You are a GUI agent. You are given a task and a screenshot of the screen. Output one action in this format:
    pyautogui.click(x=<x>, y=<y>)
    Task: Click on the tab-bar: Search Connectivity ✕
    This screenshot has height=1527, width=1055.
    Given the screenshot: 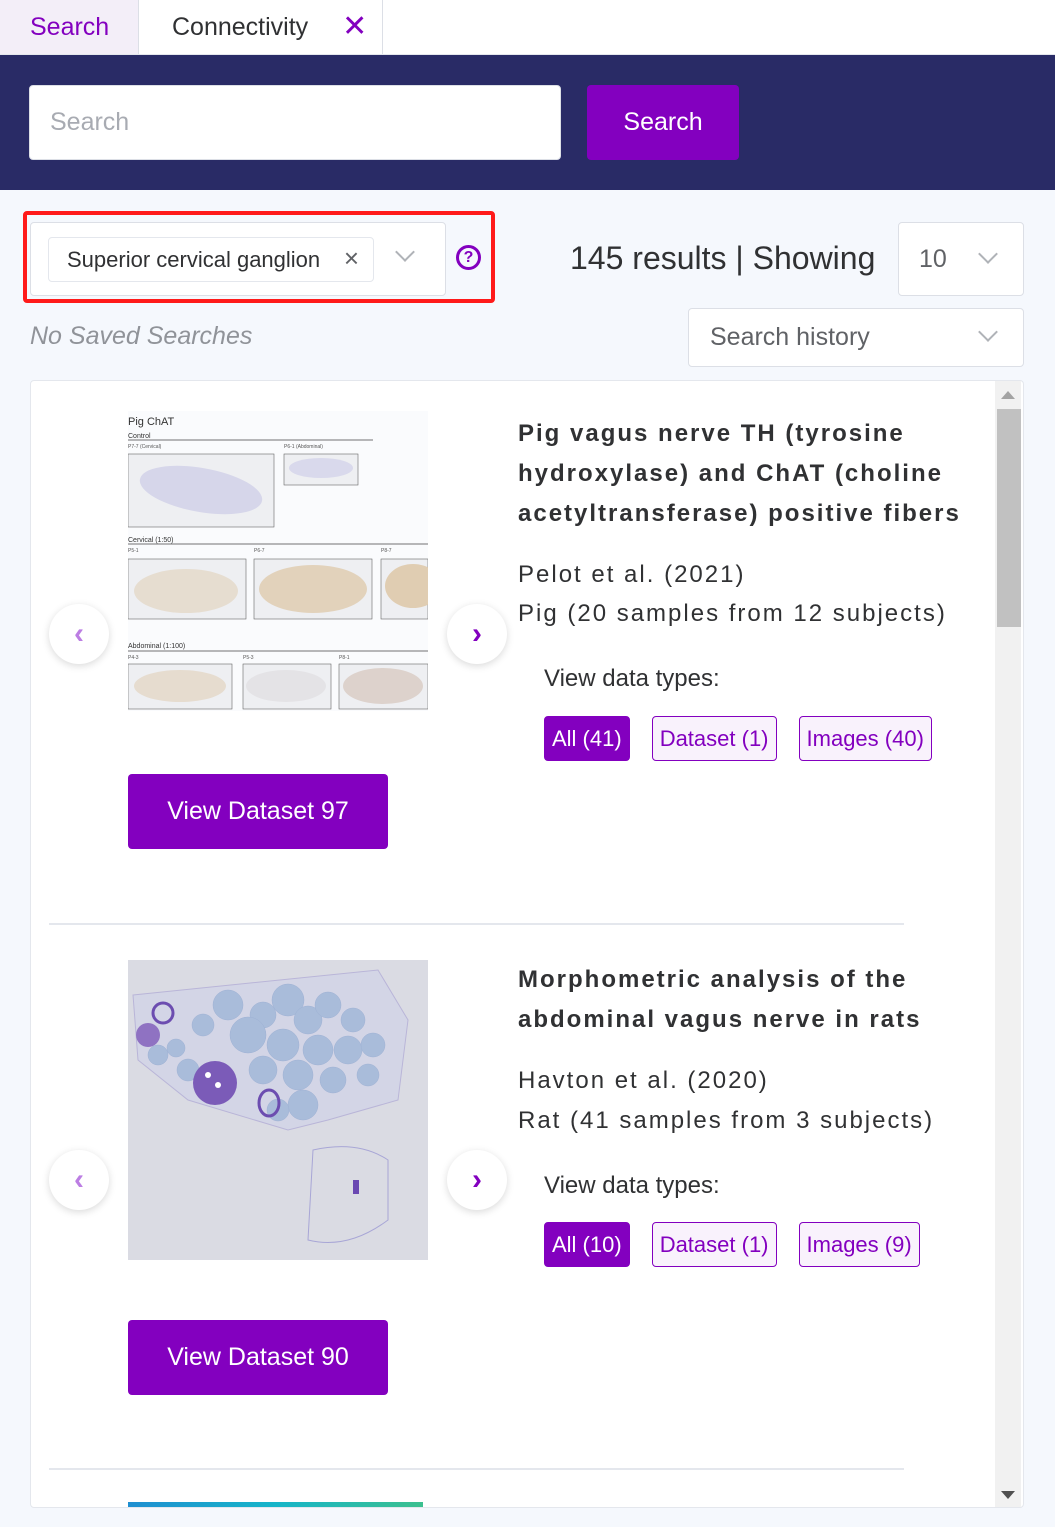 What is the action you would take?
    pyautogui.click(x=527, y=27)
    